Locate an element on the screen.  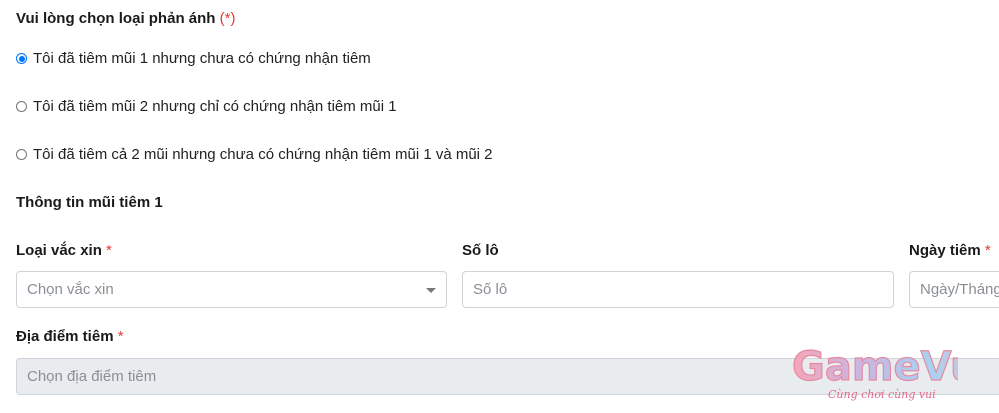
report-type-question: Vui lòng chọn loại phản ánh (*) is located at coordinates (125, 18).